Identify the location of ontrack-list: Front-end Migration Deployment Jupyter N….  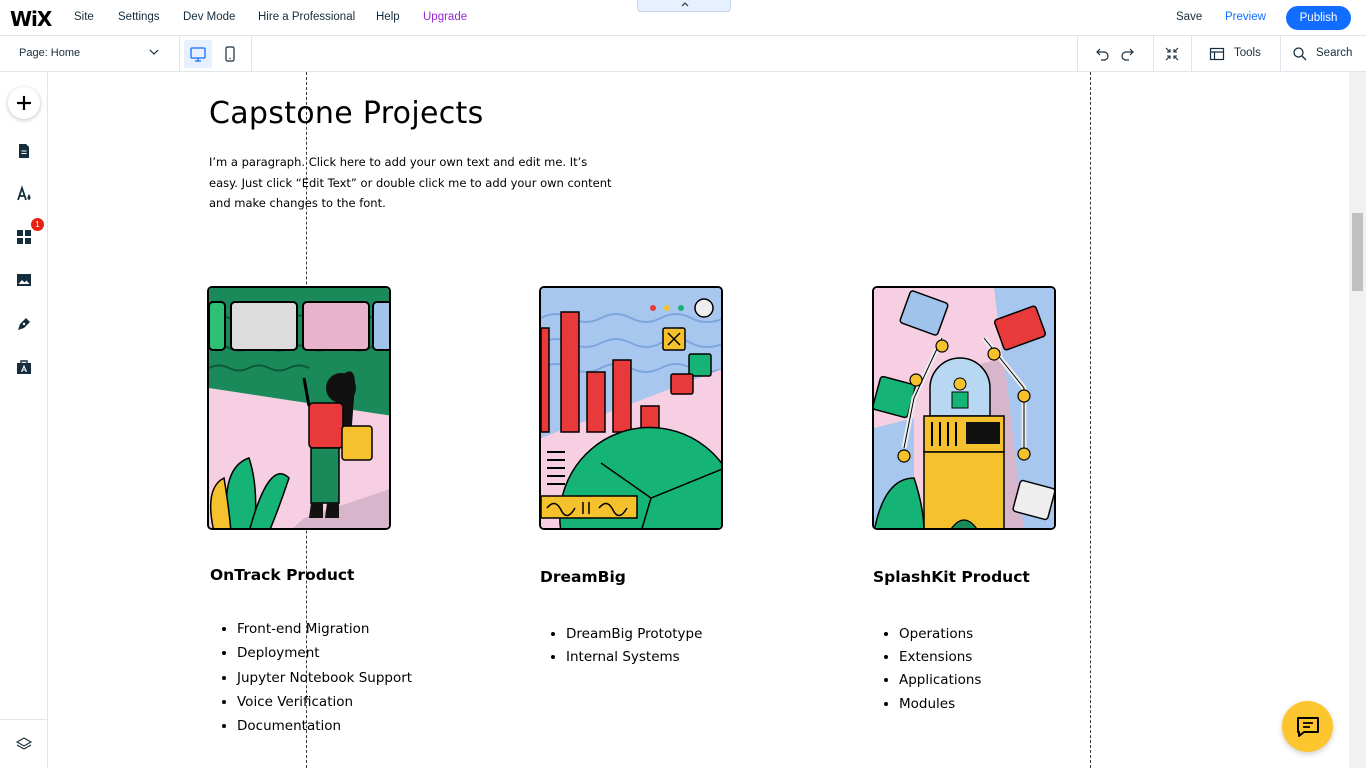
(310, 681).